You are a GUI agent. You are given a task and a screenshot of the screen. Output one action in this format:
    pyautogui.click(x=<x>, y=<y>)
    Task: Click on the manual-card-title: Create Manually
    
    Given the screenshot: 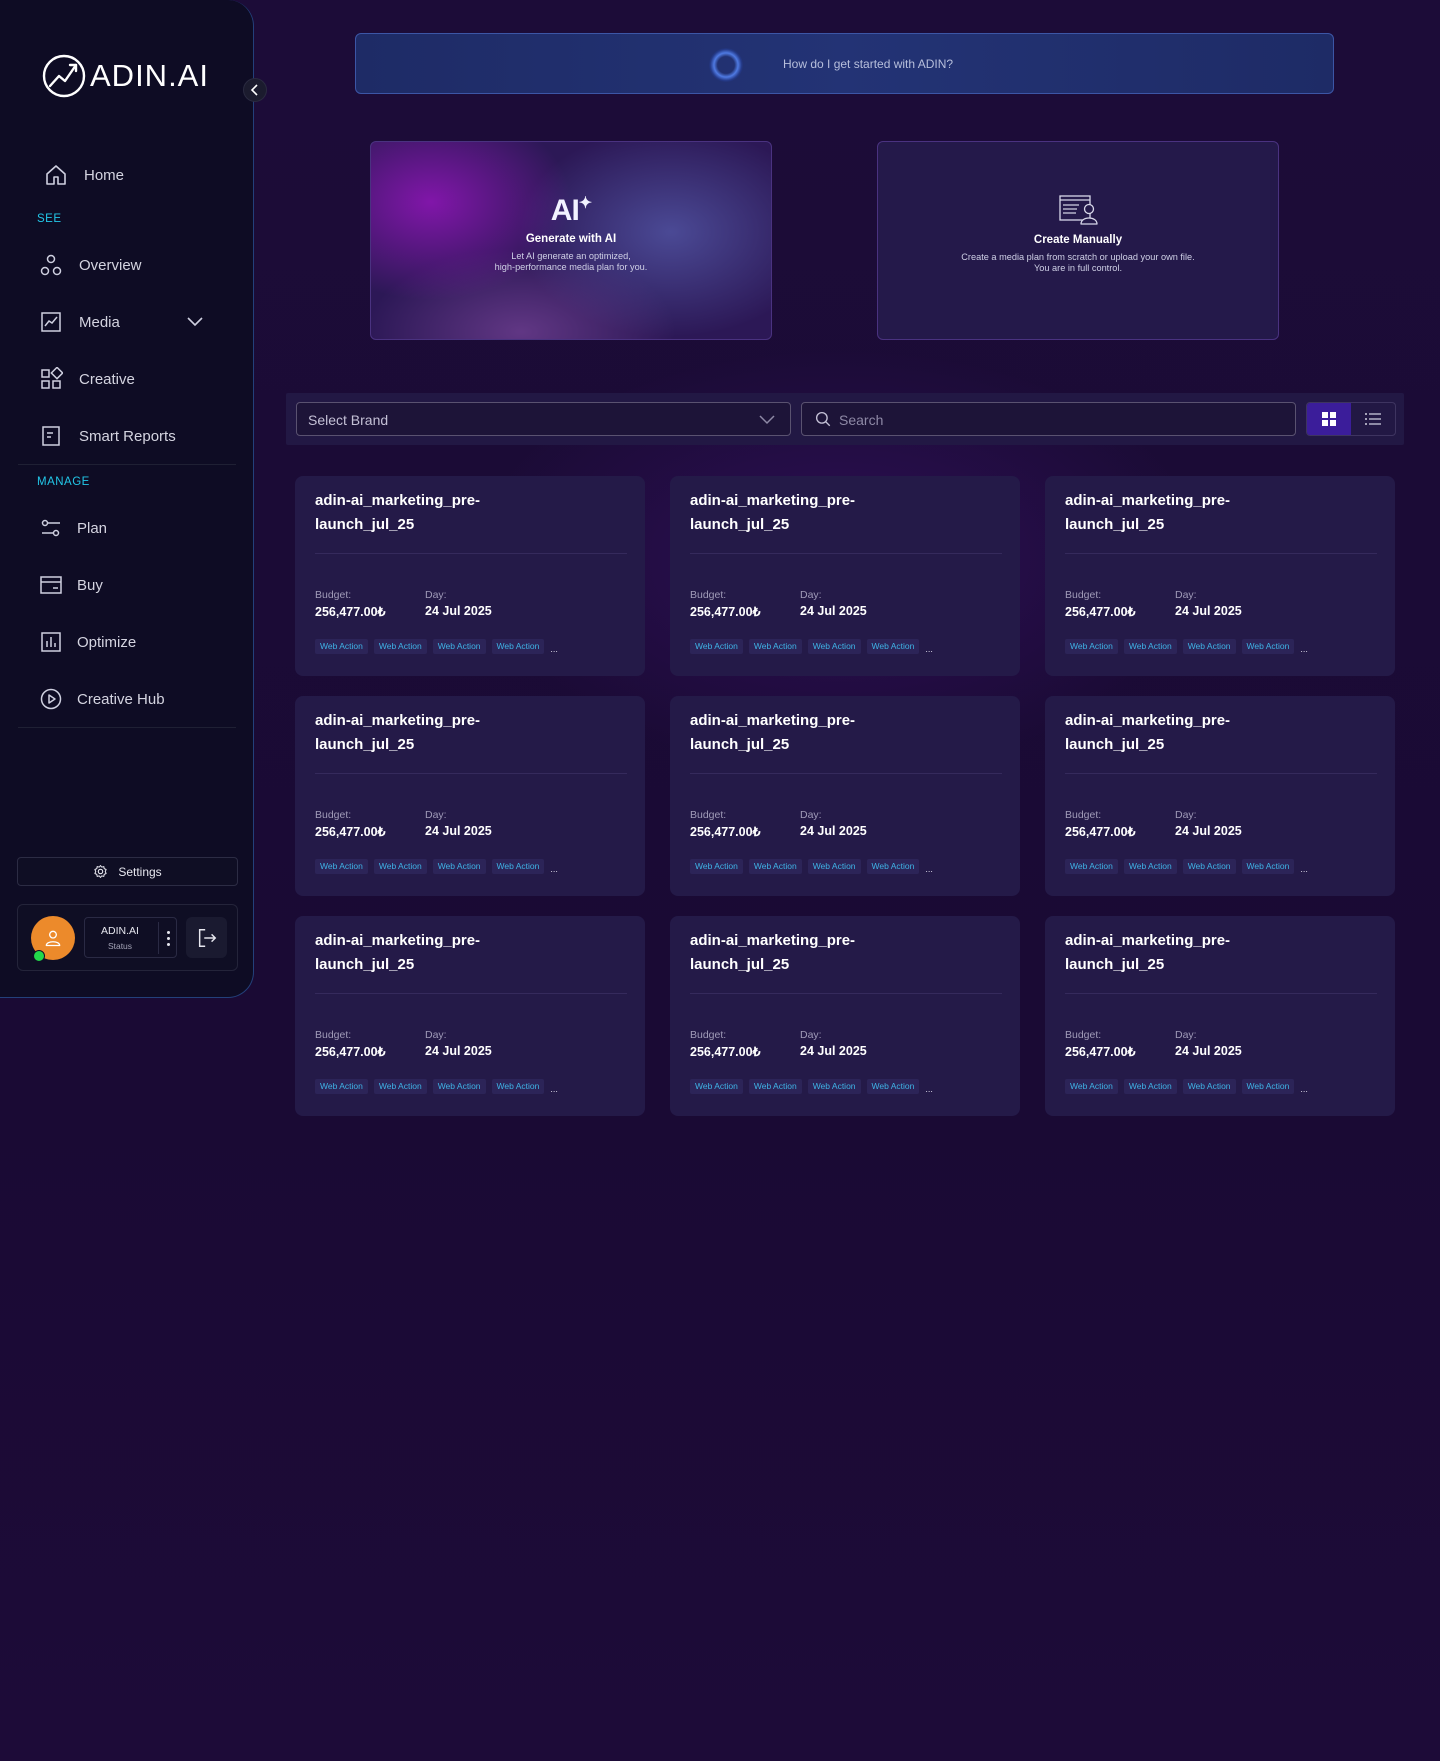 What is the action you would take?
    pyautogui.click(x=1078, y=240)
    